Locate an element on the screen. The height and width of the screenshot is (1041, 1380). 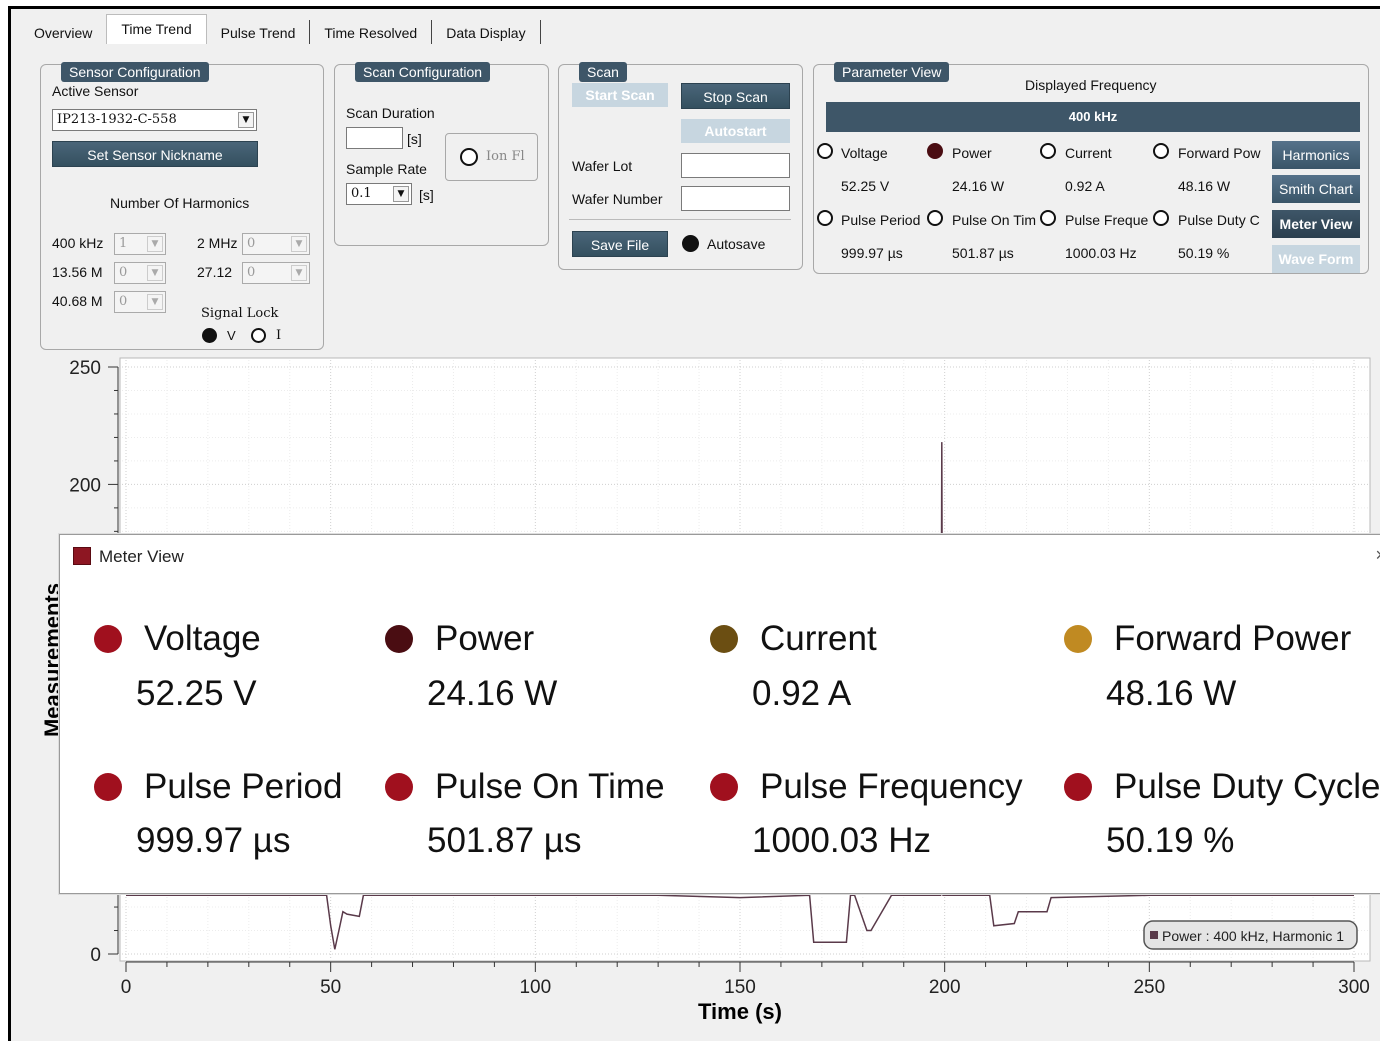
meter-item-value: 999.97 µs is located at coordinates (213, 840).